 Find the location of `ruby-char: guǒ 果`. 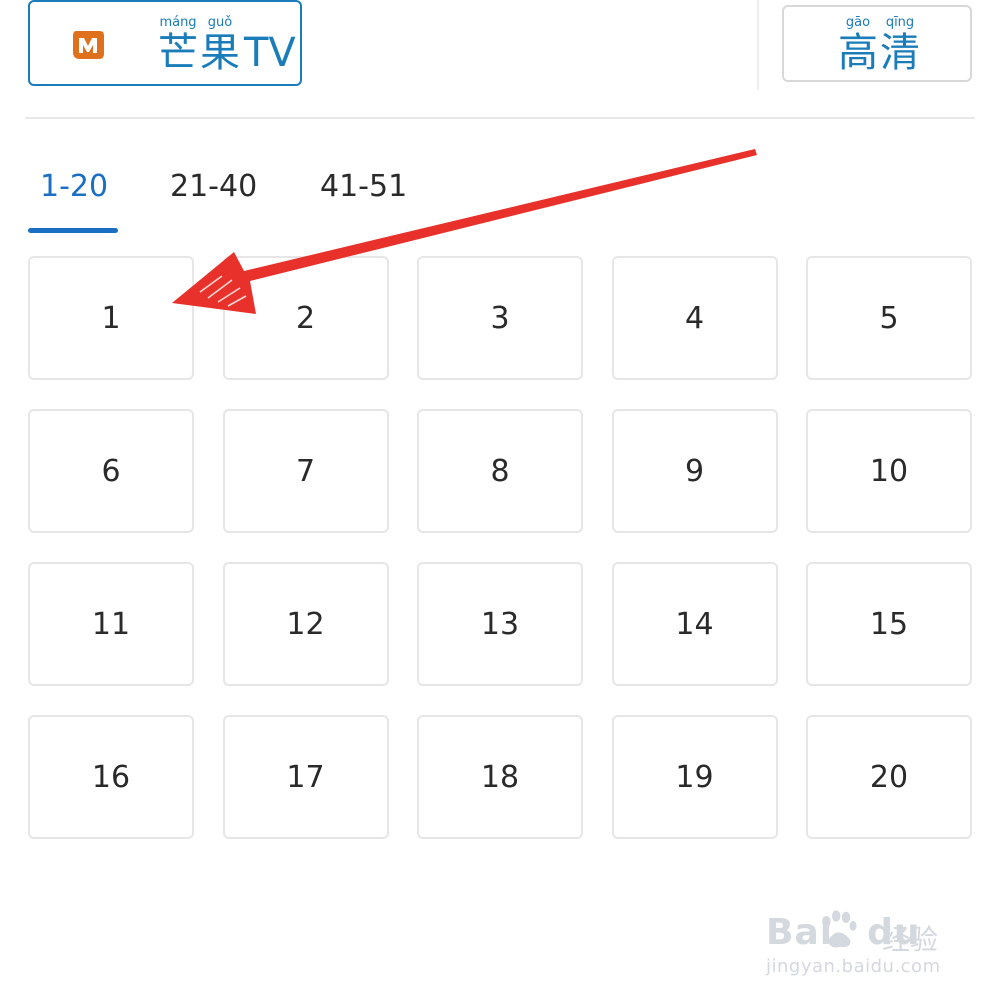

ruby-char: guǒ 果 is located at coordinates (220, 46).